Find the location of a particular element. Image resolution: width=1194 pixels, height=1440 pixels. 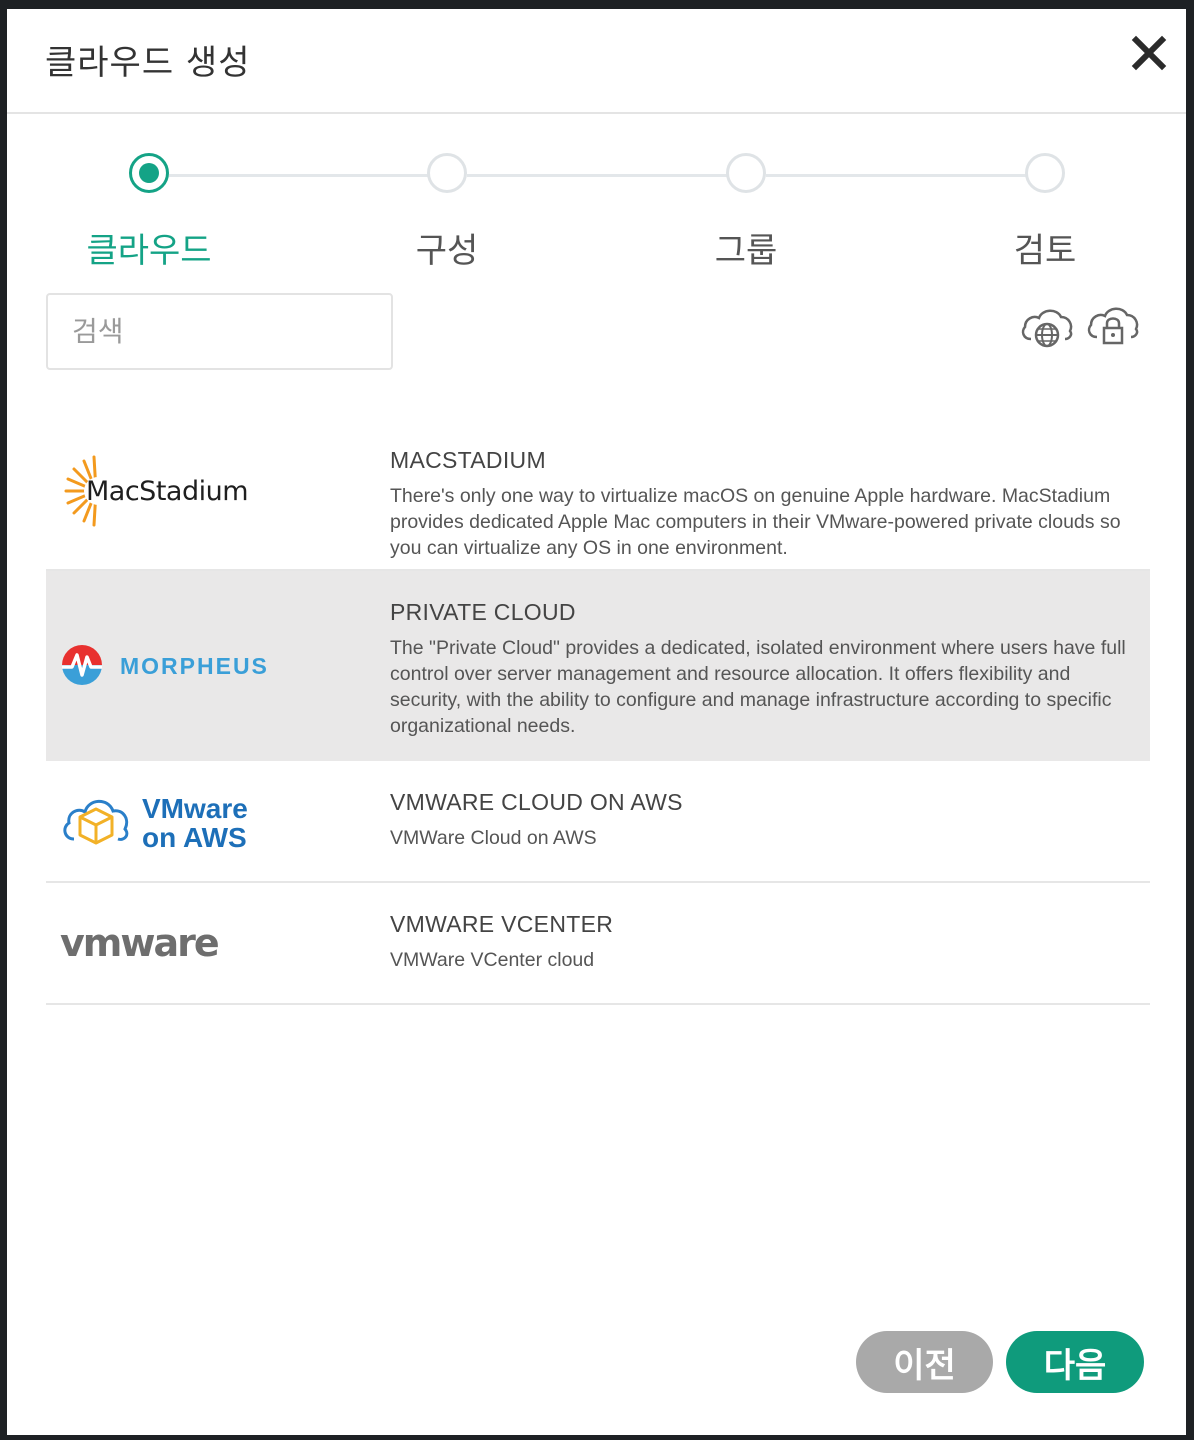

cloud-option-description: VMWare Cloud on AWS is located at coordinates (493, 838).